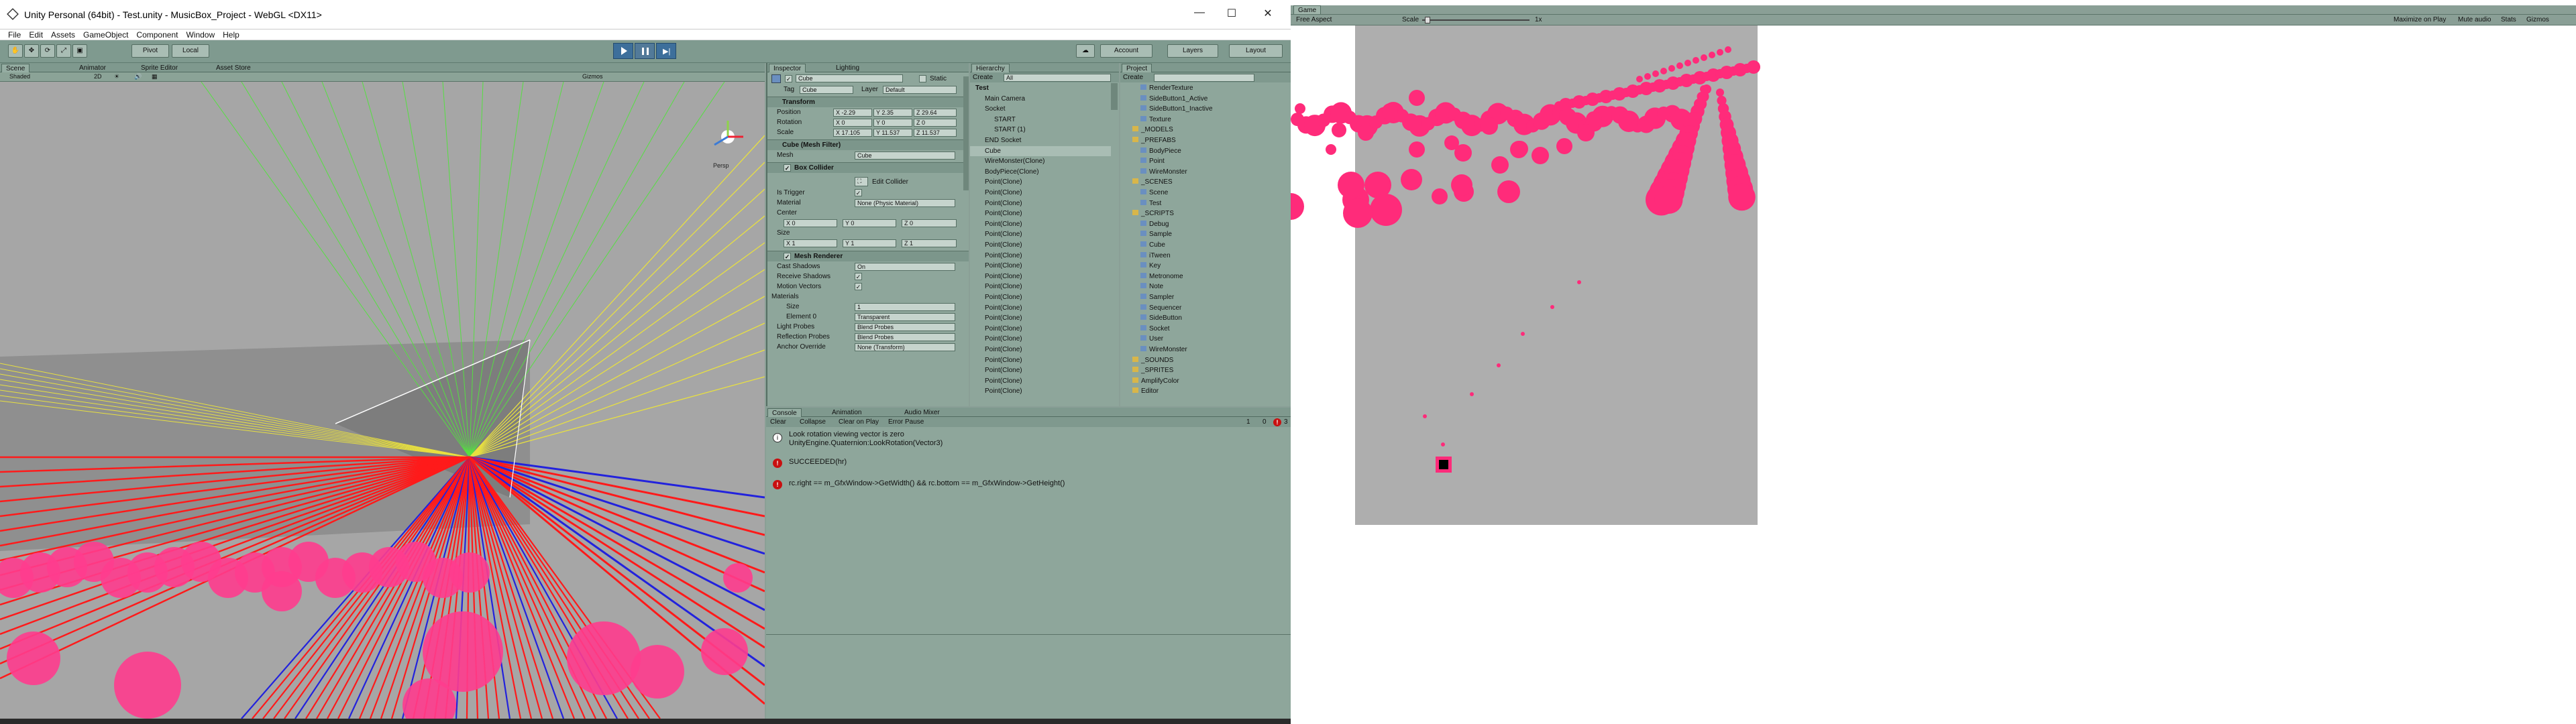  I want to click on project-item: BodyPiece, so click(1204, 151).